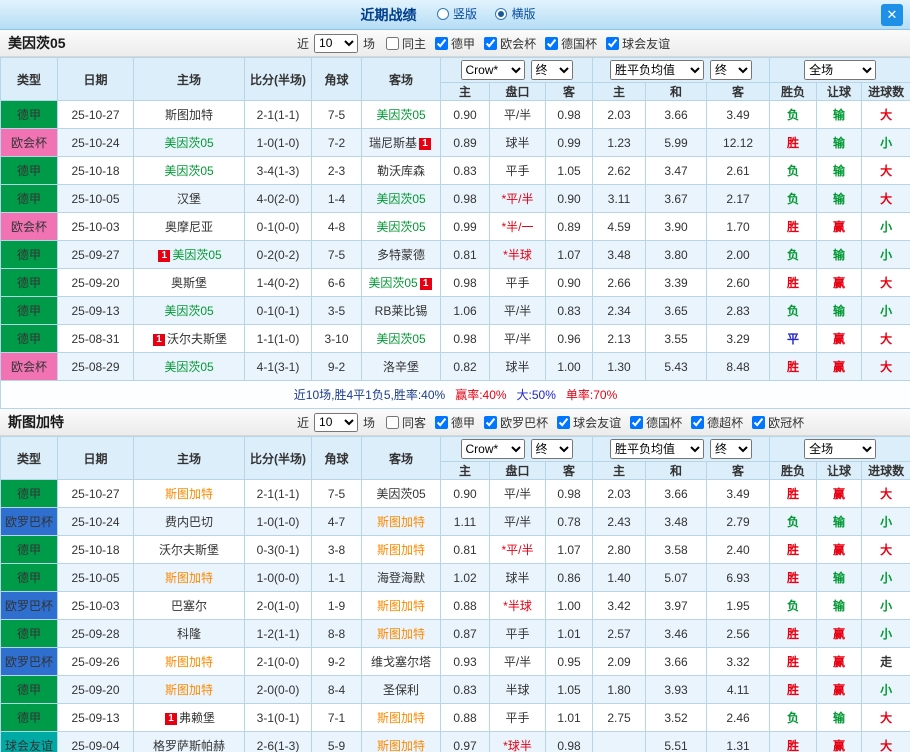 The image size is (910, 752). What do you see at coordinates (29, 366) in the screenshot?
I see `league-cell: 欧会杯` at bounding box center [29, 366].